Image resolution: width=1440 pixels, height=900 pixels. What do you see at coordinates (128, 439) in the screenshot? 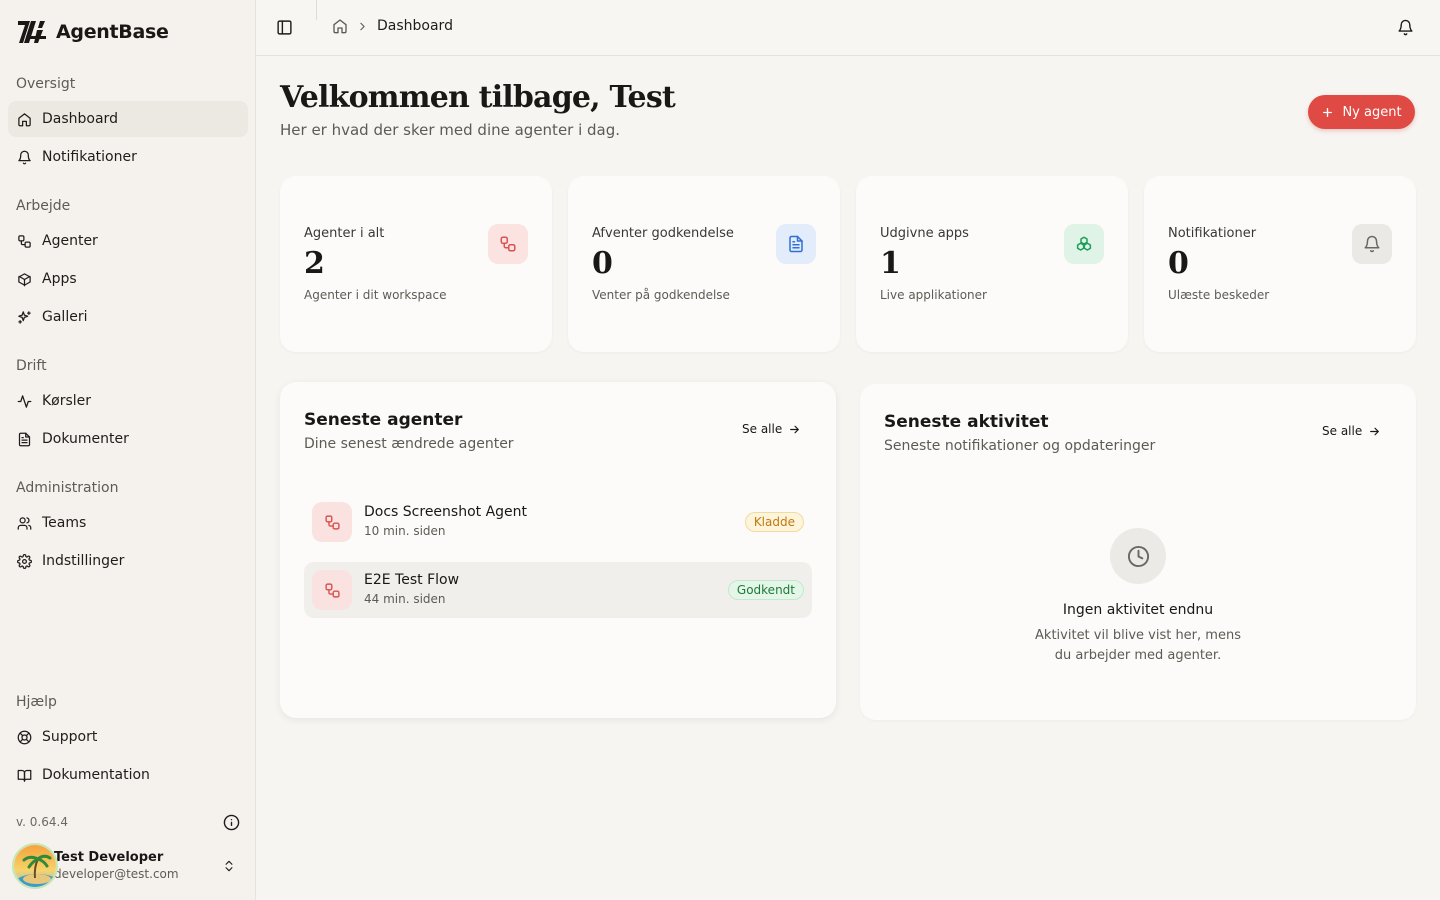
I see `sidebar-item-dokumenter: Dokumenter` at bounding box center [128, 439].